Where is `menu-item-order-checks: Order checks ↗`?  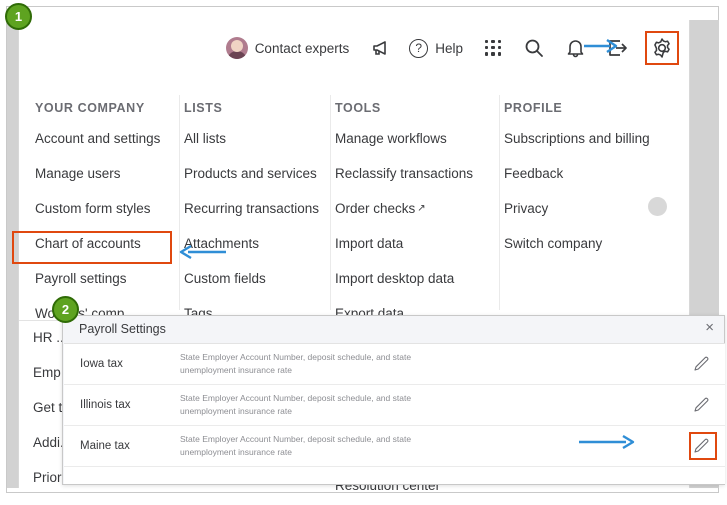 menu-item-order-checks: Order checks ↗ is located at coordinates (420, 208).